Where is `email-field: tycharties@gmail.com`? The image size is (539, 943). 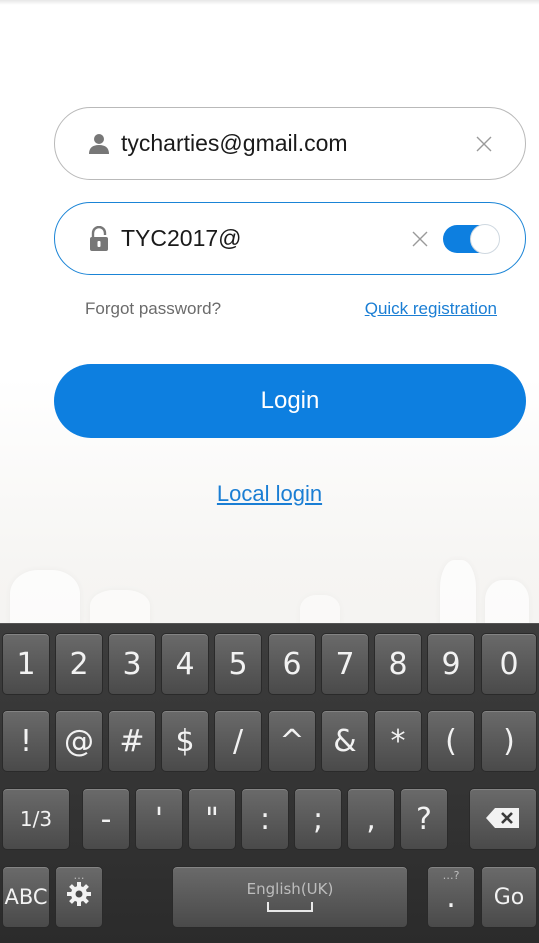
email-field: tycharties@gmail.com is located at coordinates (290, 143).